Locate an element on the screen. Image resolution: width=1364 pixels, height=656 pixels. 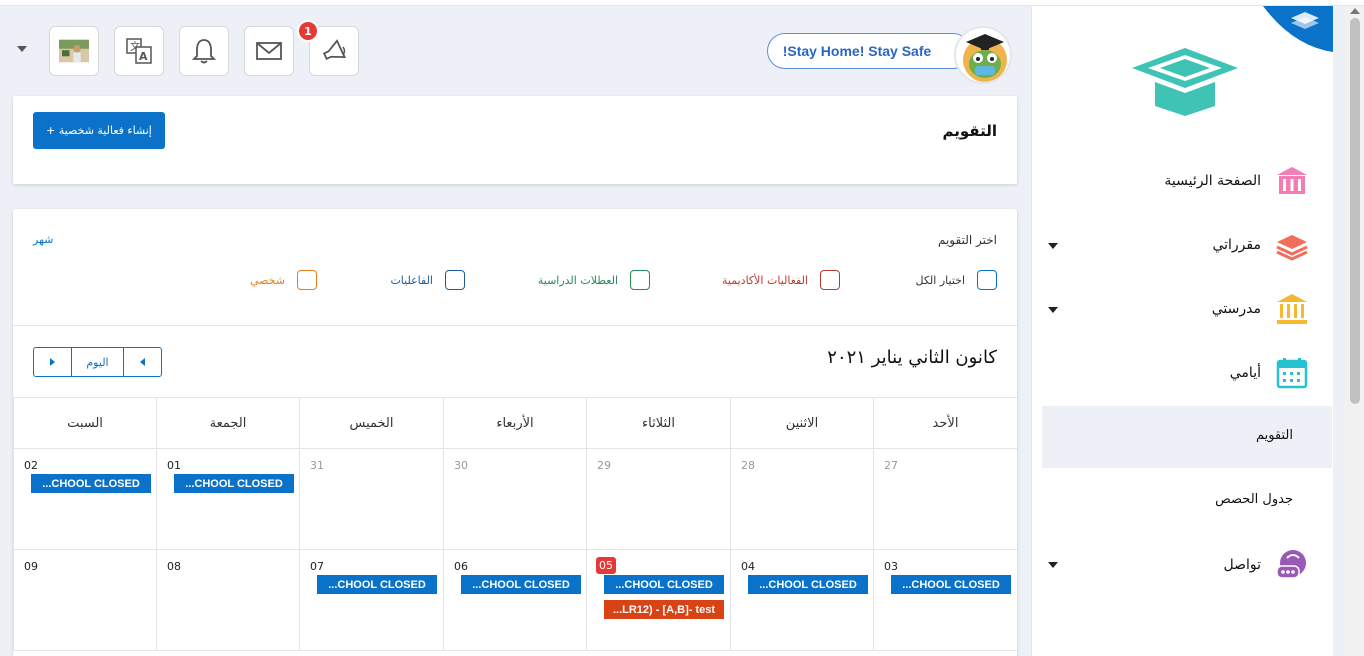
my-school-expand-caret-icon is located at coordinates (1053, 310).